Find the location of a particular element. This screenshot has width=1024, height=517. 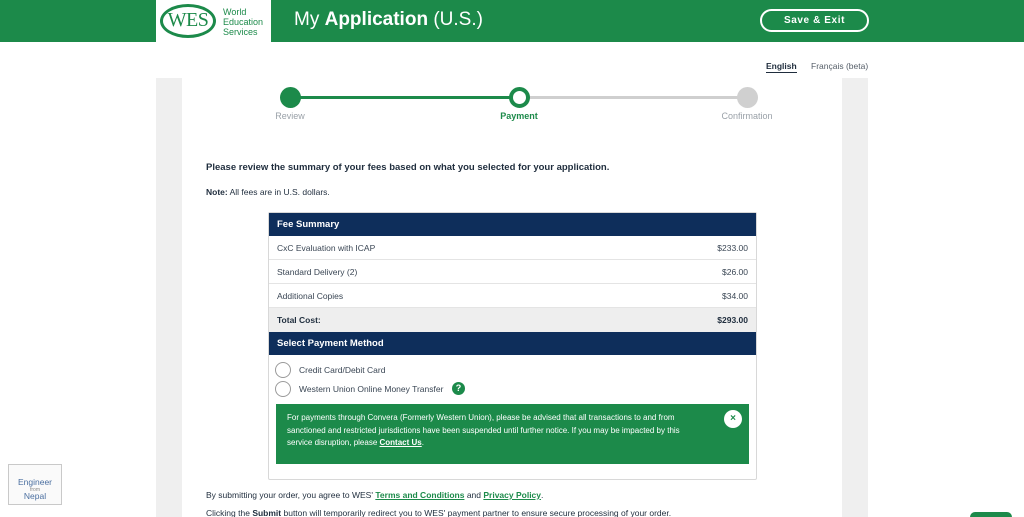

page-title: My Application (U.S.) is located at coordinates (388, 19).